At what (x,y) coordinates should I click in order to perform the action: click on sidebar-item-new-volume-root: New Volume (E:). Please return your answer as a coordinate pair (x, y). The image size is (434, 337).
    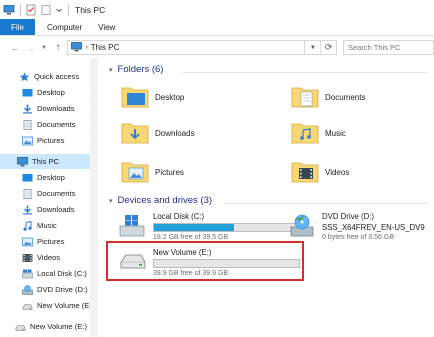
    Looking at the image, I should click on (49, 326).